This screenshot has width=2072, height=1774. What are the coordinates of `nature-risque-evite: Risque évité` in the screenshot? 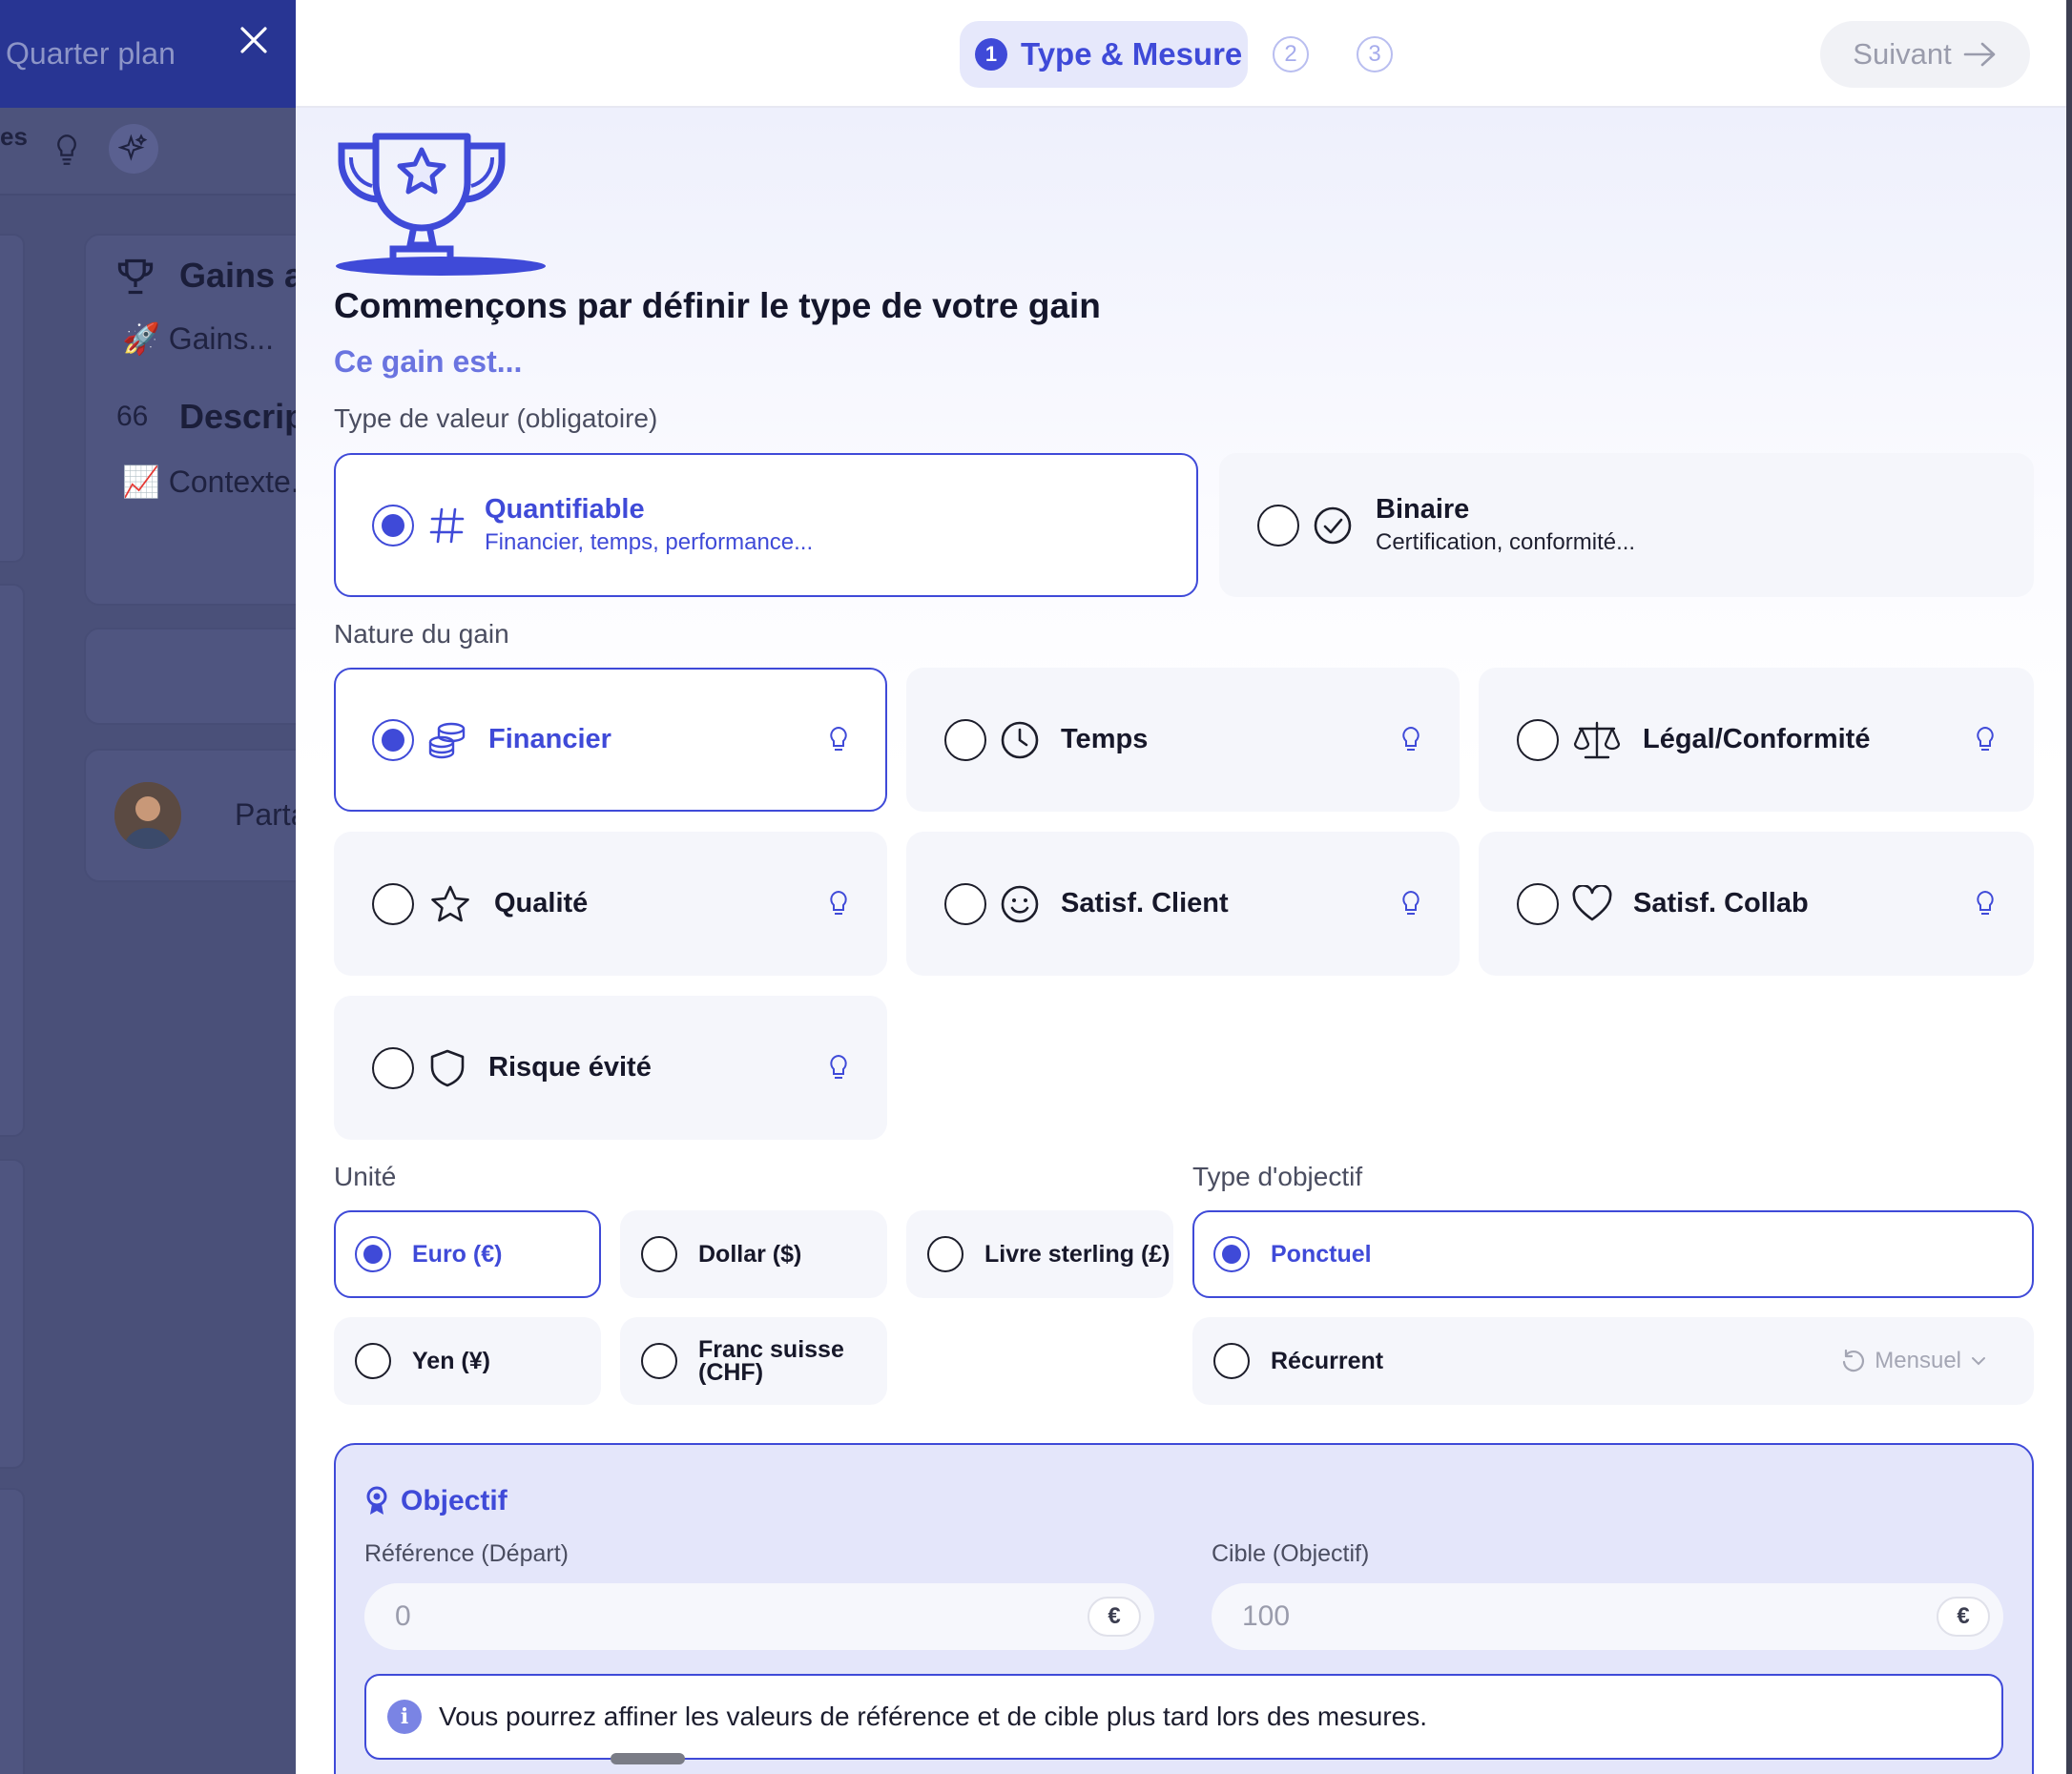 It's located at (611, 1068).